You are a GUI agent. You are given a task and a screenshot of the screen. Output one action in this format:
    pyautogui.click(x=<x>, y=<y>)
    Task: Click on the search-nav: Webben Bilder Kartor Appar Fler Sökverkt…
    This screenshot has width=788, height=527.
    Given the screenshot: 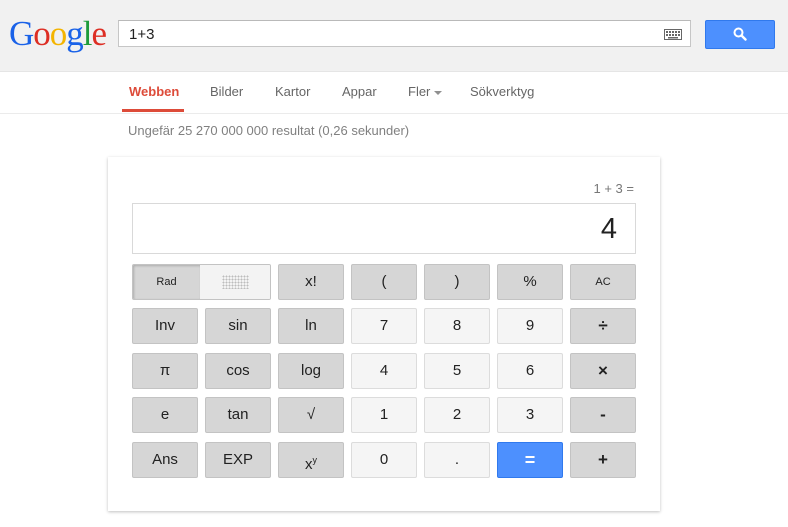 What is the action you would take?
    pyautogui.click(x=394, y=93)
    